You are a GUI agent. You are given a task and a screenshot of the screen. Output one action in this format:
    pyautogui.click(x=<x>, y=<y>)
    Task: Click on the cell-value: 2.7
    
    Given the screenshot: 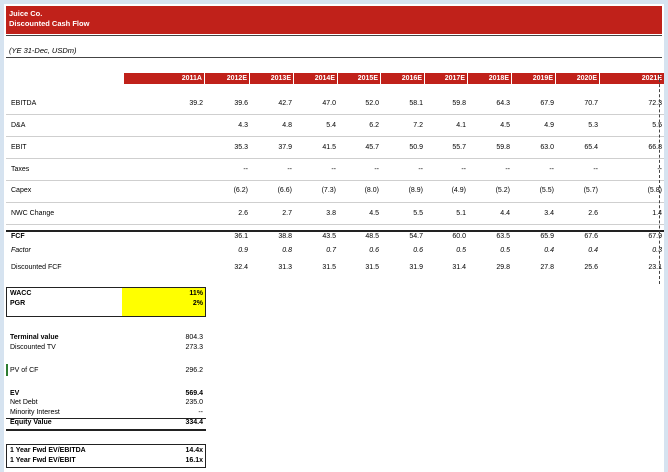 What is the action you would take?
    pyautogui.click(x=272, y=213)
    